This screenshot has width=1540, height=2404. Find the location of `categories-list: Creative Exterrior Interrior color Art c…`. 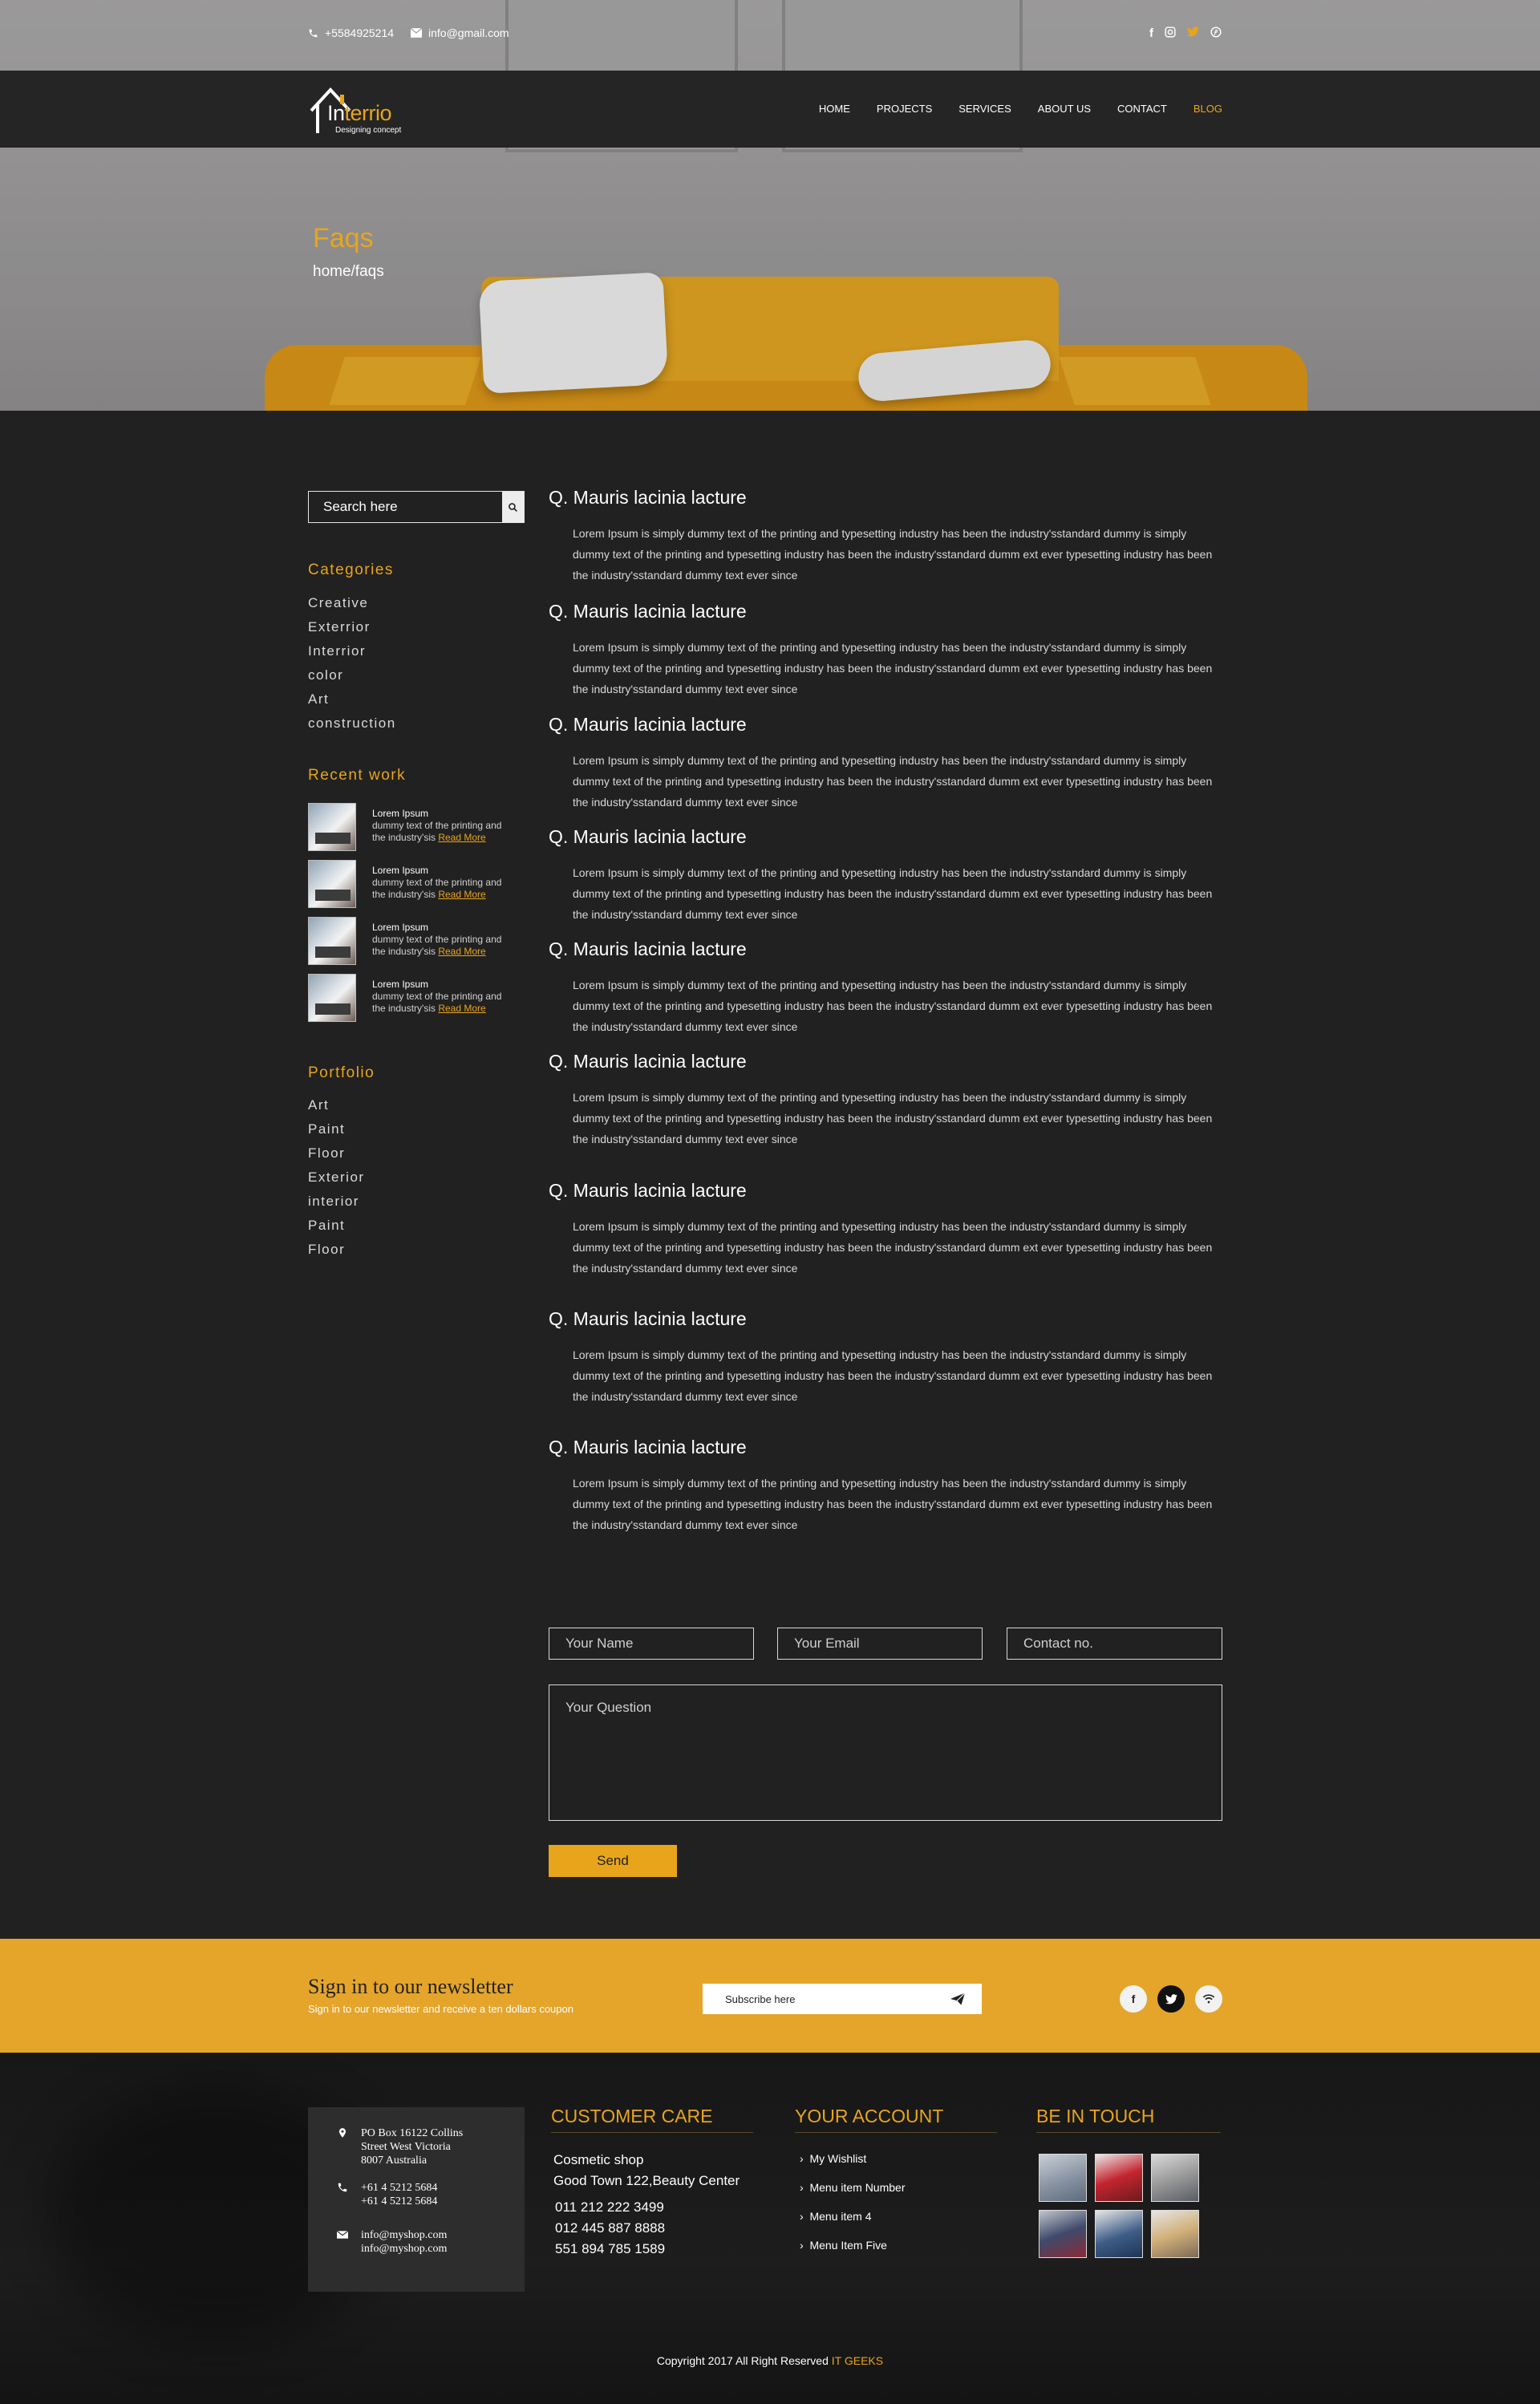

categories-list: Creative Exterrior Interrior color Art c… is located at coordinates (352, 664).